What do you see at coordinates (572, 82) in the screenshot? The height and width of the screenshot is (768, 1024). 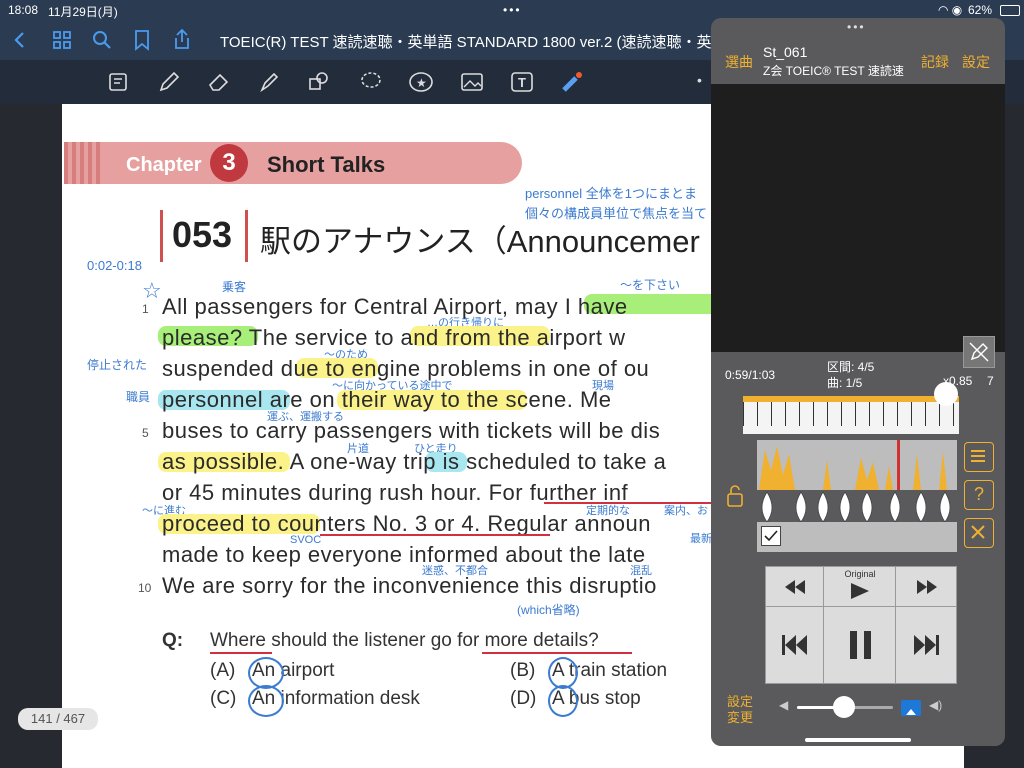 I see `laser-pointer-icon` at bounding box center [572, 82].